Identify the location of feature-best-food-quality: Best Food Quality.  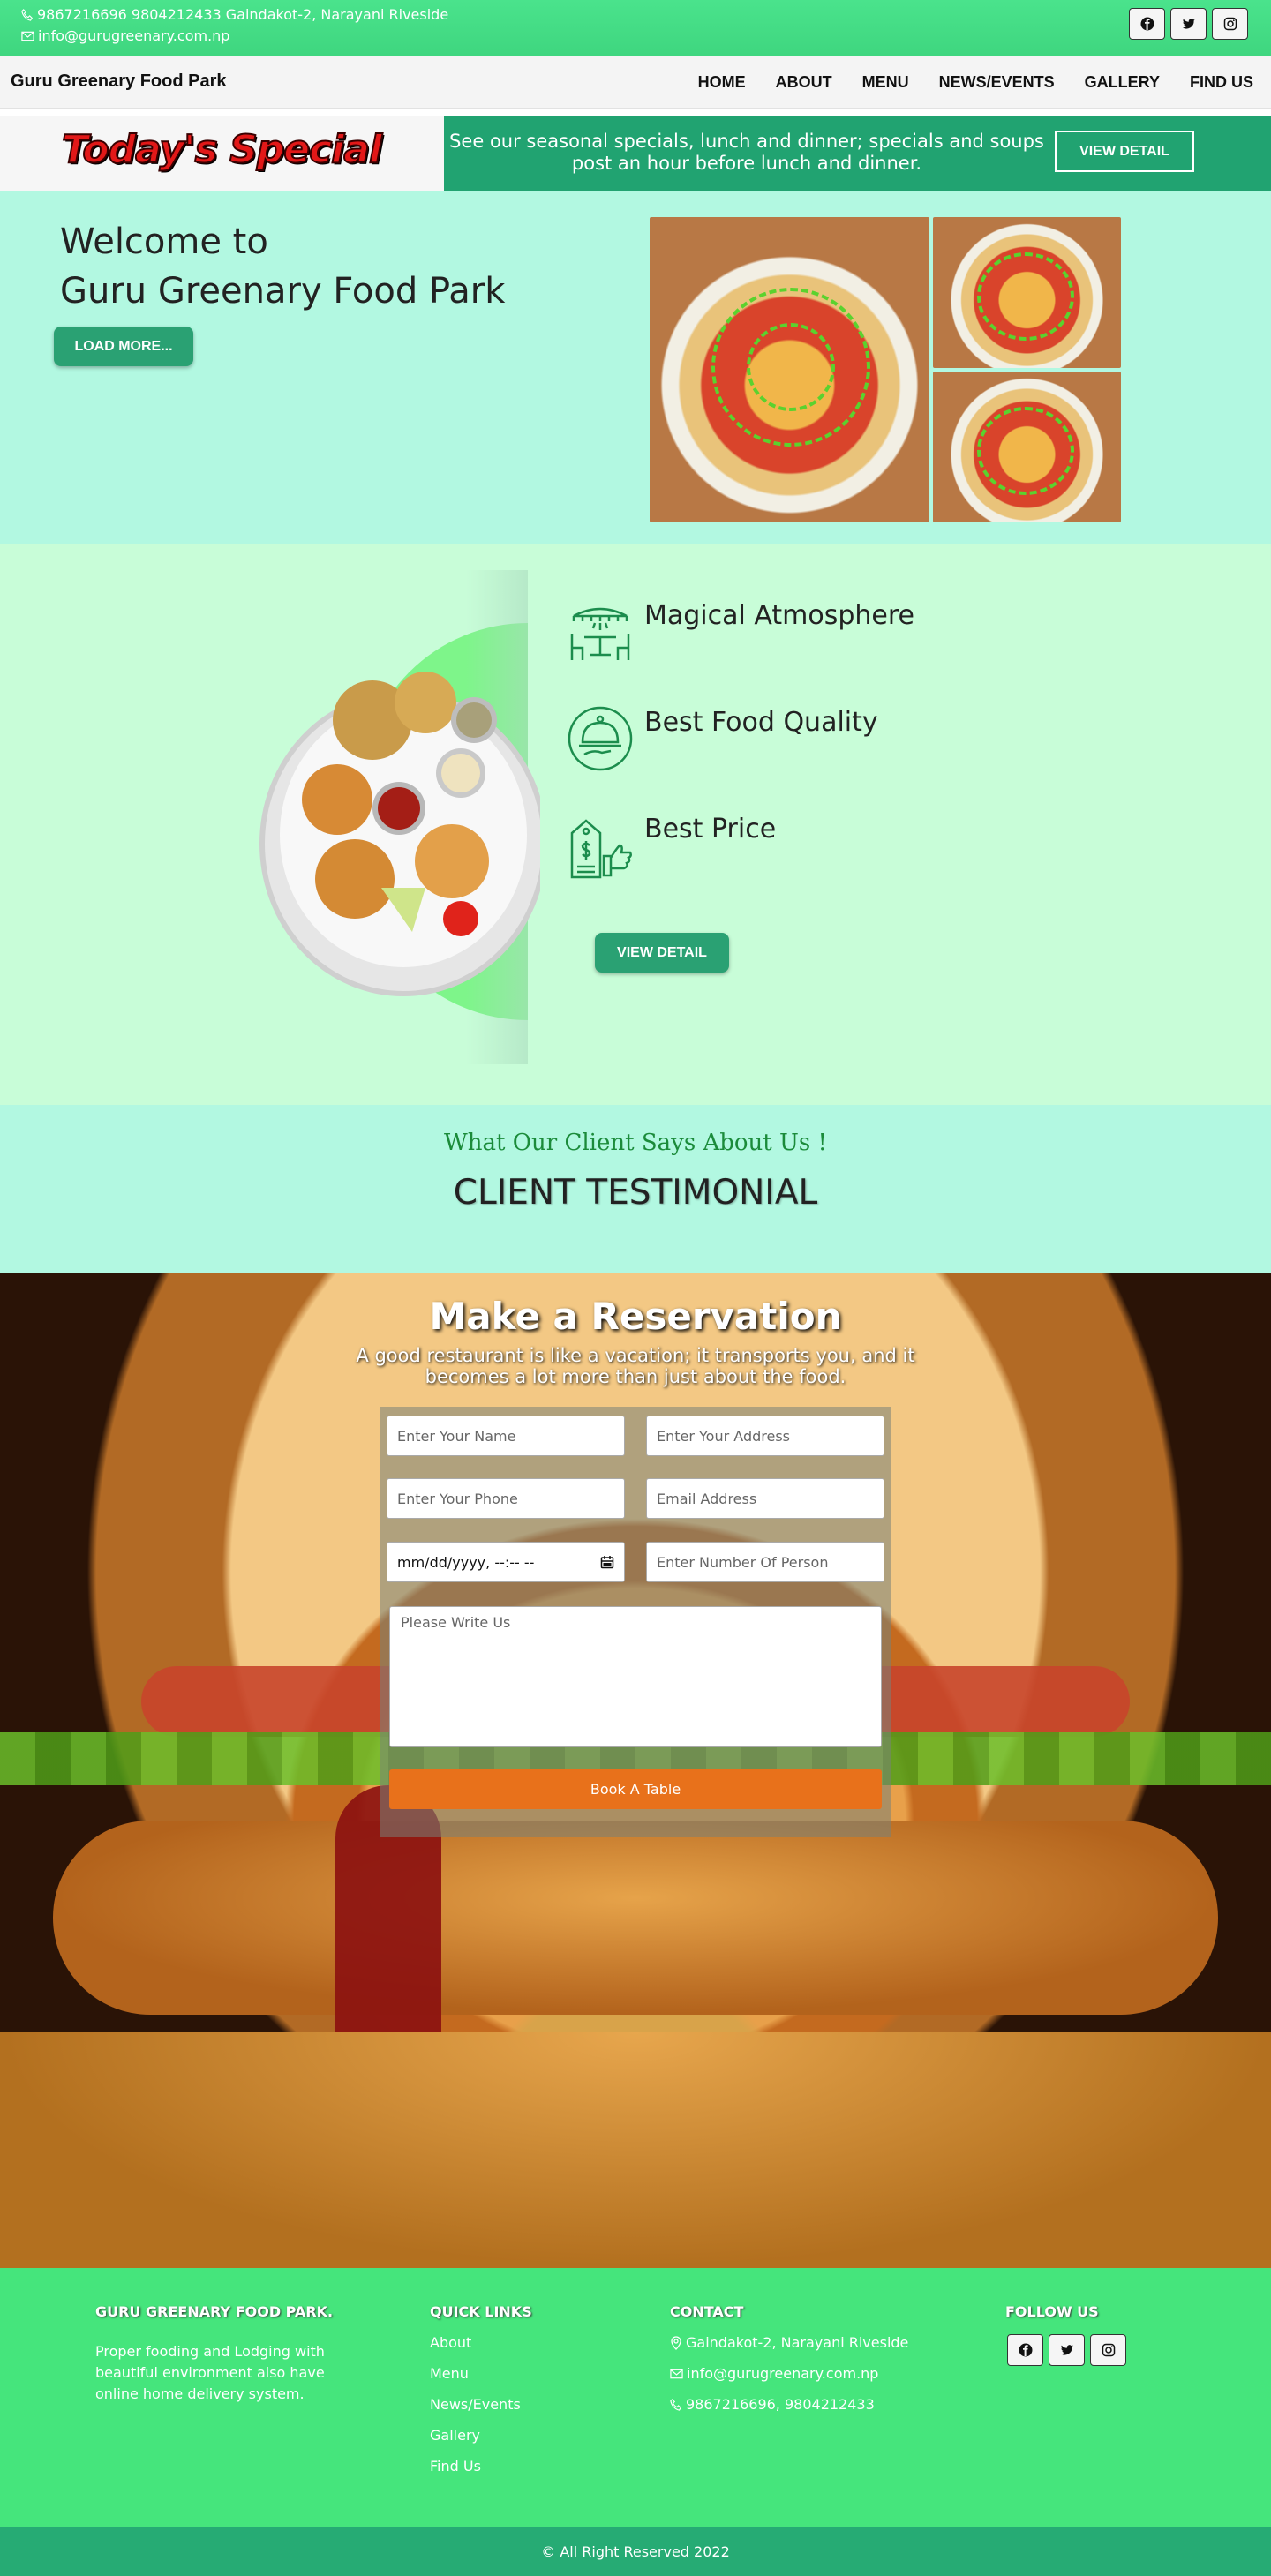
(722, 738).